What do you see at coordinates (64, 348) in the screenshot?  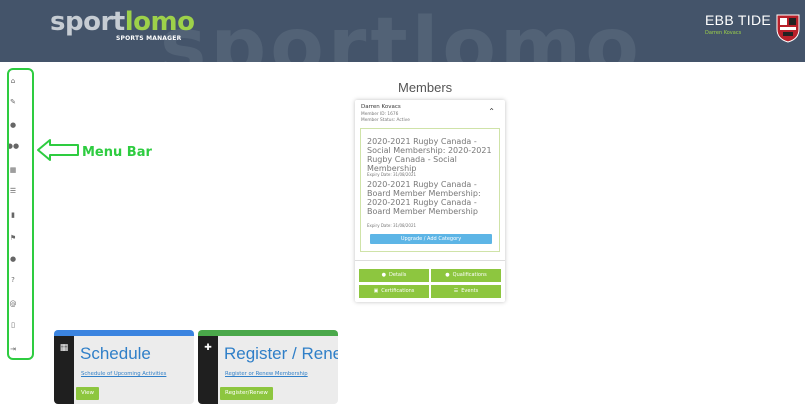 I see `calendar-icon: ▦` at bounding box center [64, 348].